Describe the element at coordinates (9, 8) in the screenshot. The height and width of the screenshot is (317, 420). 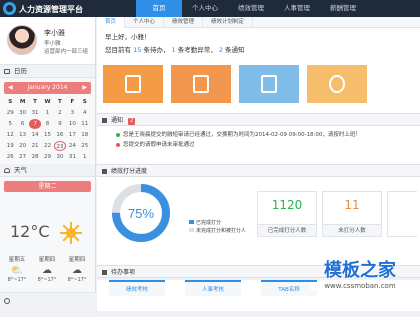
I see `app-logo-icon` at that location.